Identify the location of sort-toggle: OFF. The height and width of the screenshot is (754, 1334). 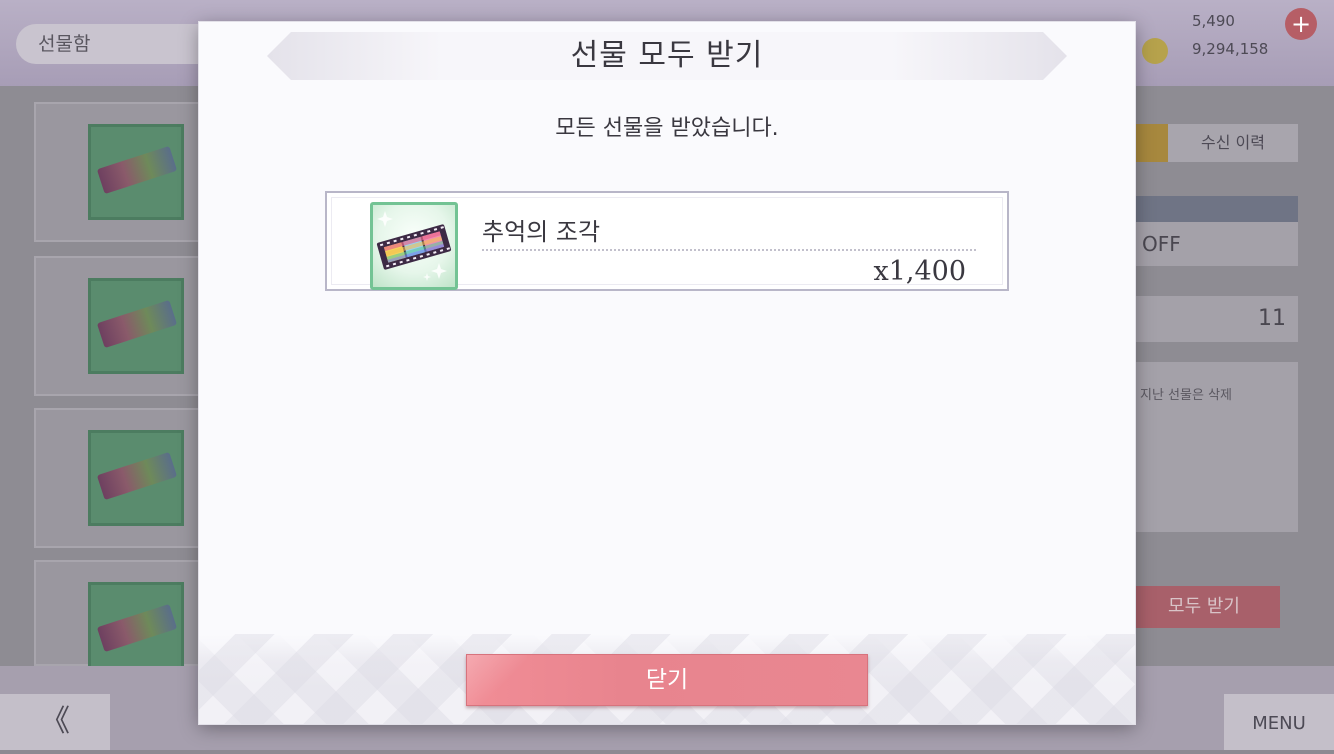
(1216, 244).